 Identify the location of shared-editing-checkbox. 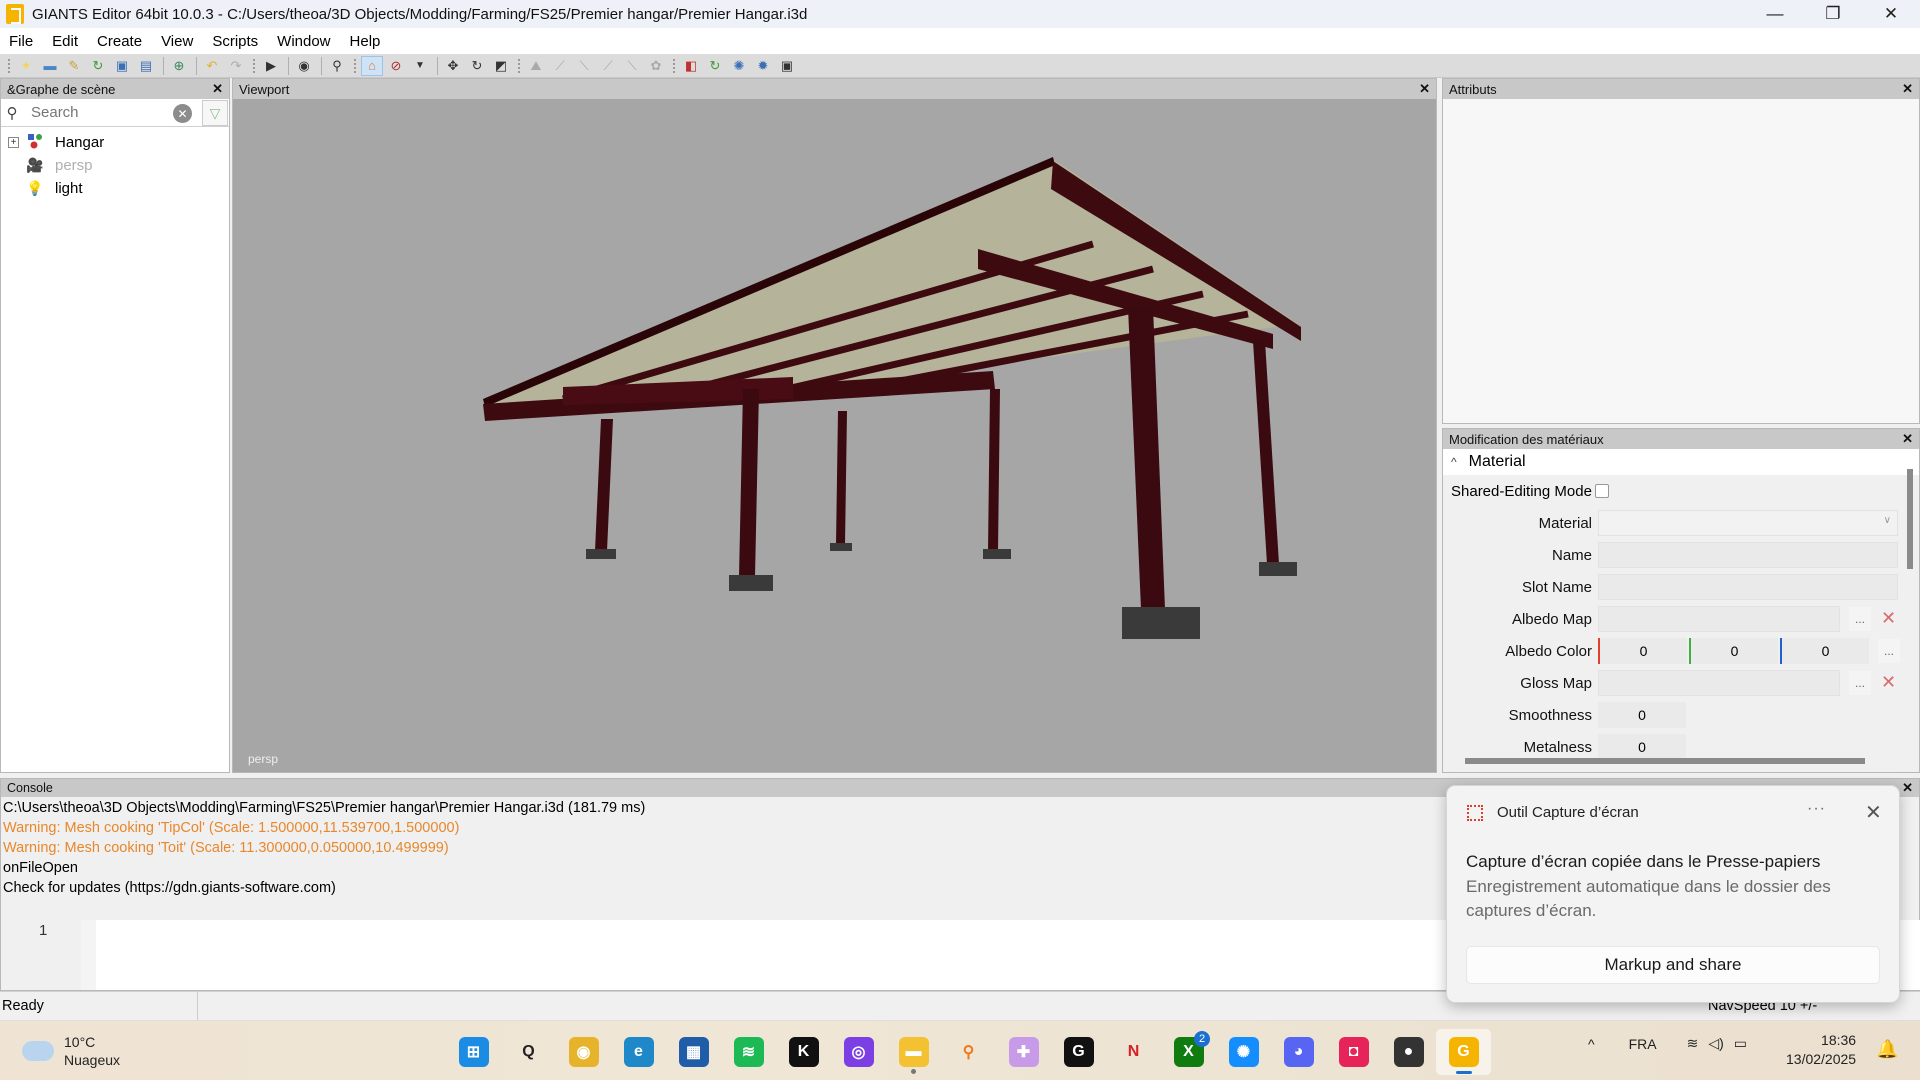
(1601, 491).